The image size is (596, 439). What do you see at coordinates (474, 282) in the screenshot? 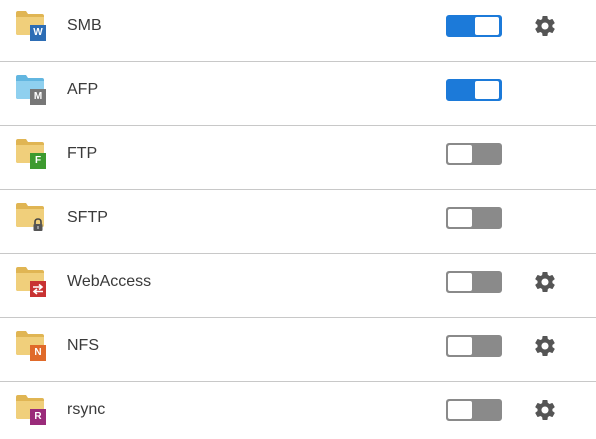
I see `service-toggle-webaccess` at bounding box center [474, 282].